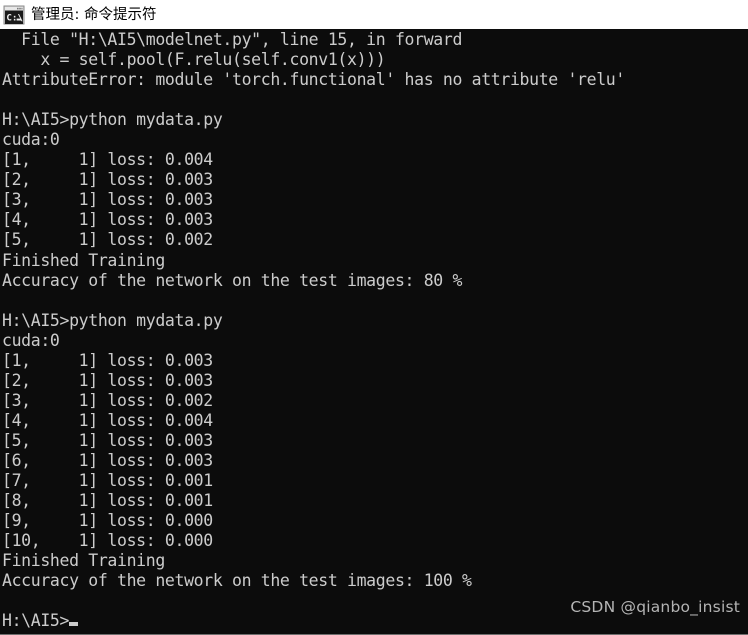  Describe the element at coordinates (107, 501) in the screenshot. I see `console-line: [8, 1] loss: 0.001` at that location.